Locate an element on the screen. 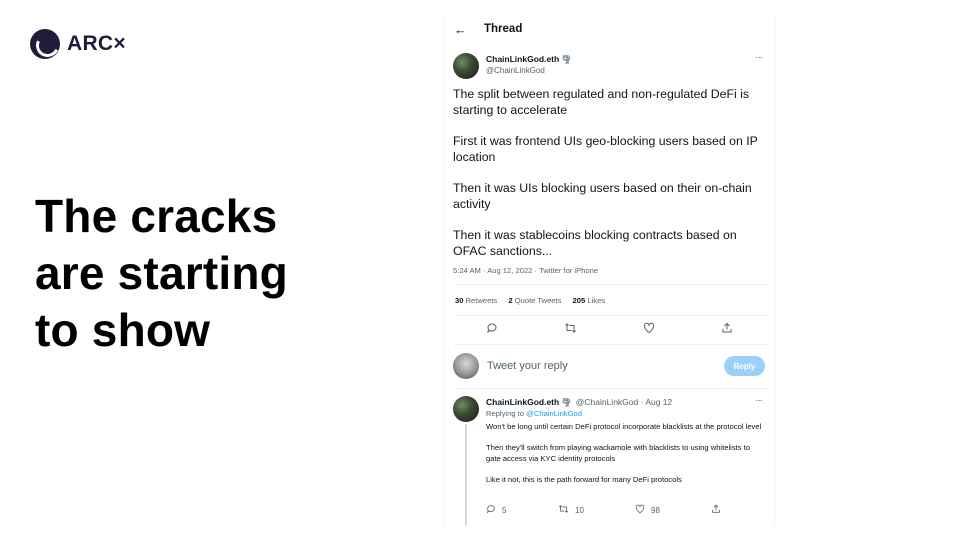 This screenshot has width=960, height=540. arcx-logo-text: ARC× is located at coordinates (96, 43).